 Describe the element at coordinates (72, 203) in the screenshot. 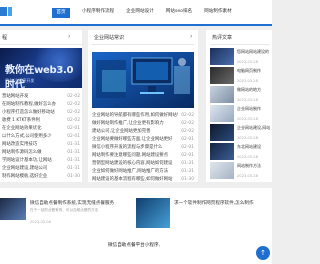

I see `article-title: 微信自助点餐制作系统,实现无缝点餐服务` at that location.